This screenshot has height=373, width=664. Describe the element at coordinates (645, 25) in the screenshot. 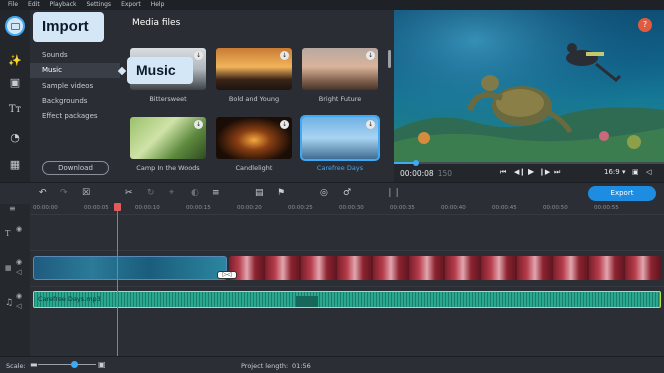

I see `help-icon: ?` at that location.